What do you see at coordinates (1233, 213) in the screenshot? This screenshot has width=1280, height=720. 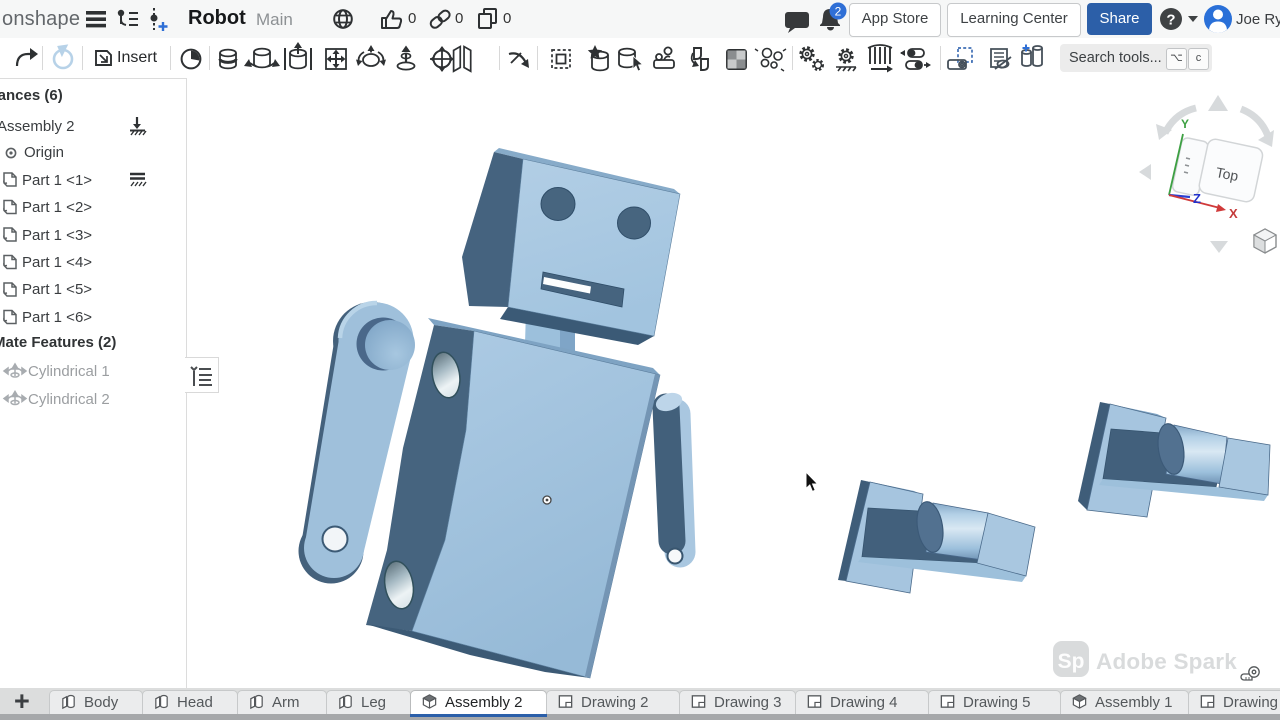 I see `svg-text: X` at bounding box center [1233, 213].